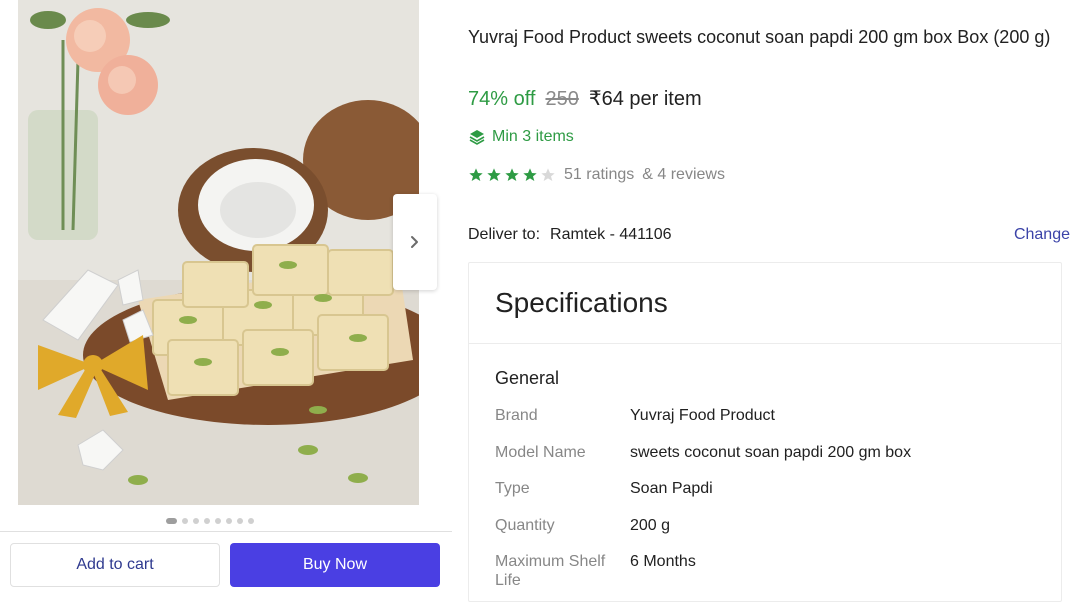 The width and height of the screenshot is (1080, 602). Describe the element at coordinates (533, 136) in the screenshot. I see `min-items-label: Min 3 items` at that location.